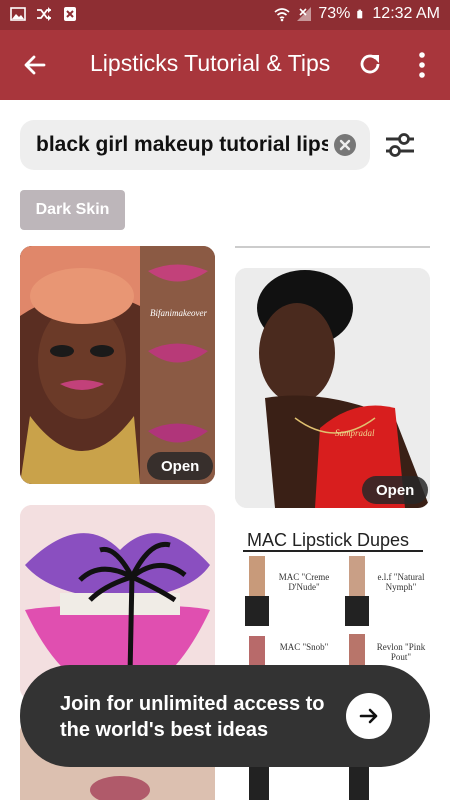 The image size is (450, 800). What do you see at coordinates (18, 14) in the screenshot?
I see `image-icon` at bounding box center [18, 14].